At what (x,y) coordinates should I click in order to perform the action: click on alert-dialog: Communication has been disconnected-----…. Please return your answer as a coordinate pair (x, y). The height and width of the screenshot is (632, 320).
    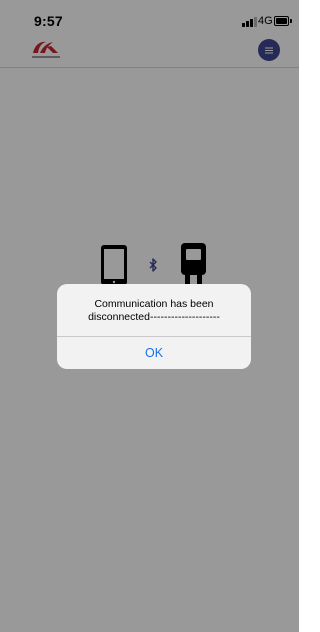
    Looking at the image, I should click on (154, 326).